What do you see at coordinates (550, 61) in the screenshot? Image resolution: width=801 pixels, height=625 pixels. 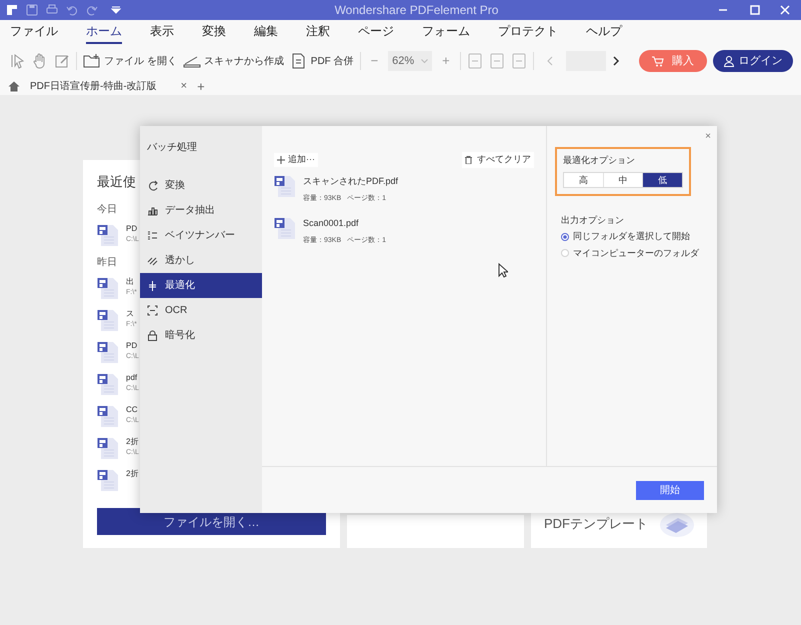 I see `prev-page-icon` at bounding box center [550, 61].